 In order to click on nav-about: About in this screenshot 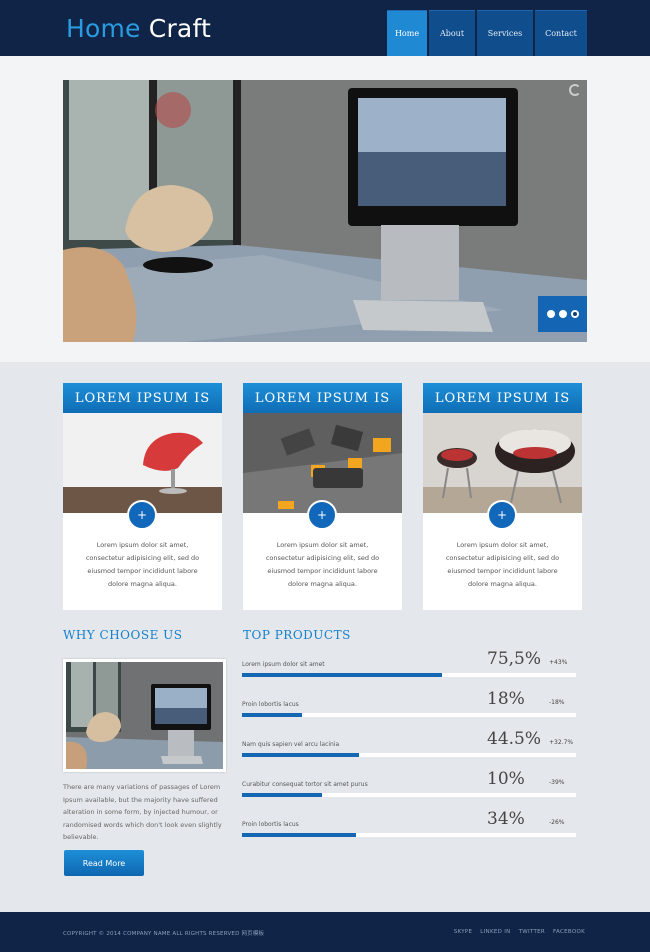, I will do `click(452, 33)`.